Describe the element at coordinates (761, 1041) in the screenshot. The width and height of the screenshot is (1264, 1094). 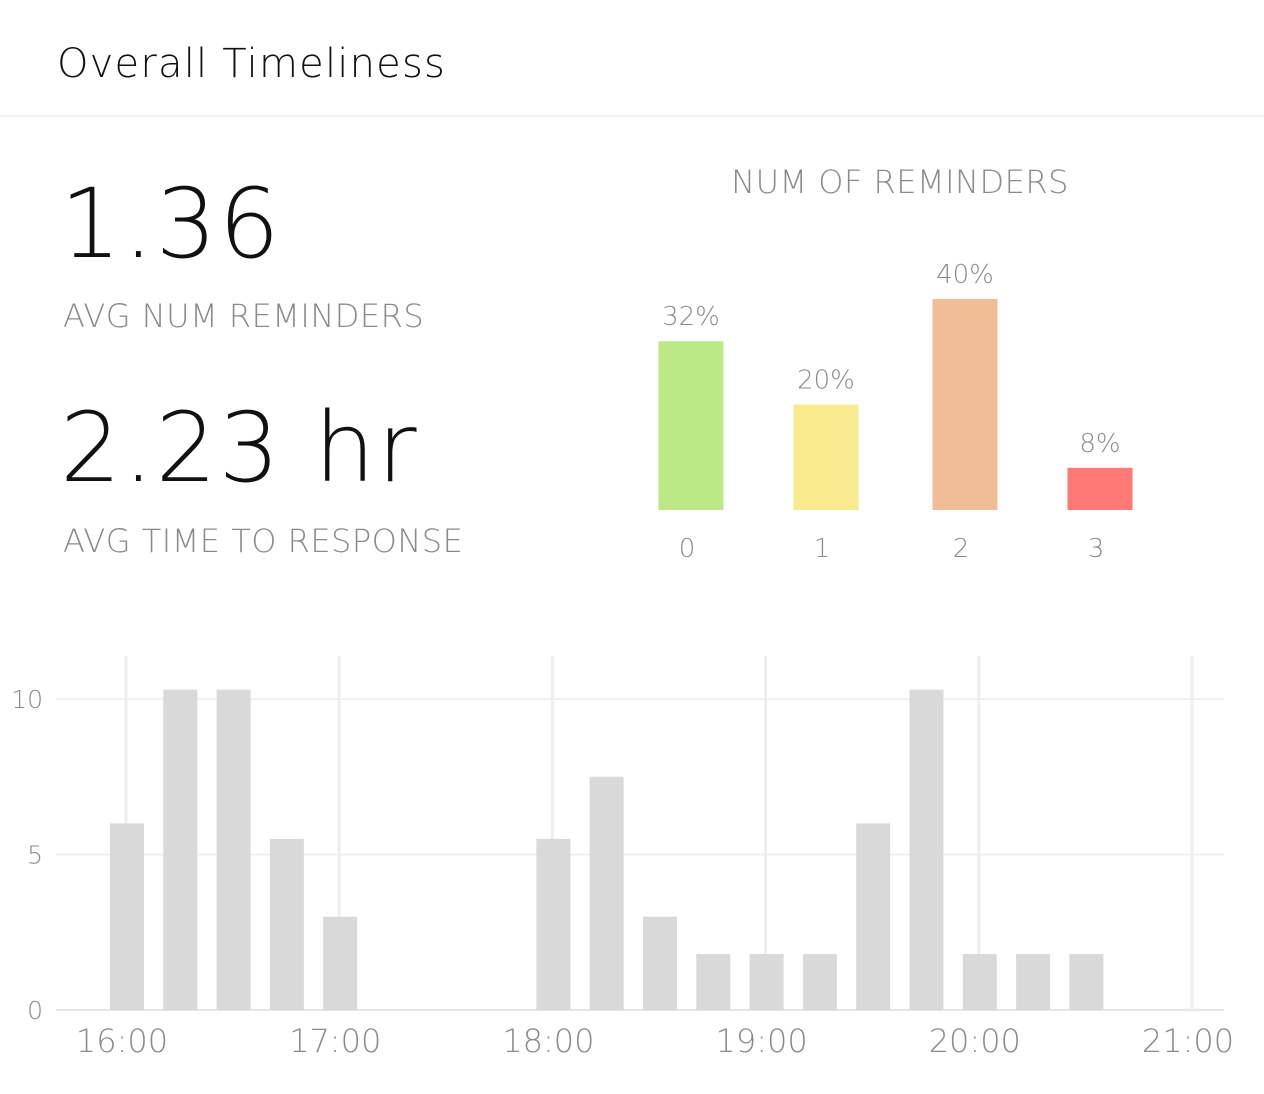
I see `timeline-x-tick-1900: 19:00` at that location.